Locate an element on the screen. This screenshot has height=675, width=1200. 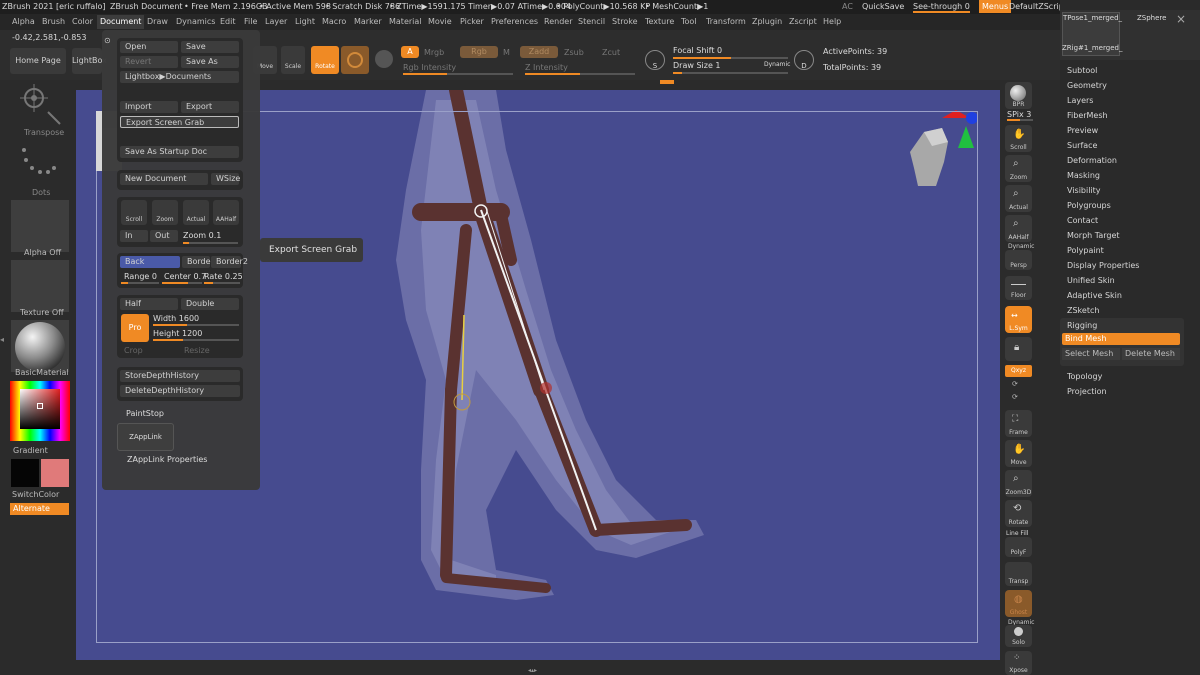
lightbox-button: LightBox is located at coordinates (89, 61).